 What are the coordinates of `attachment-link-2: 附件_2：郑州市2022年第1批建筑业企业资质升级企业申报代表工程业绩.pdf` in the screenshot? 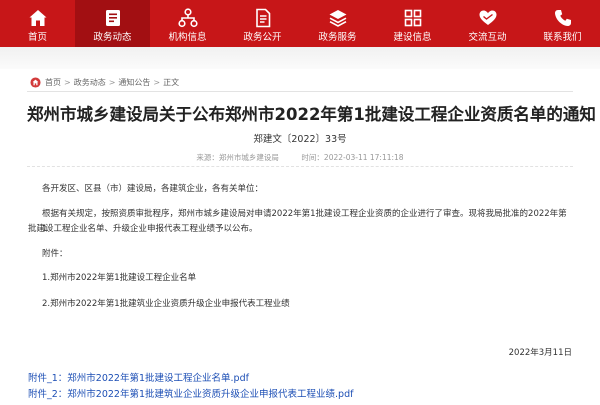 It's located at (190, 393).